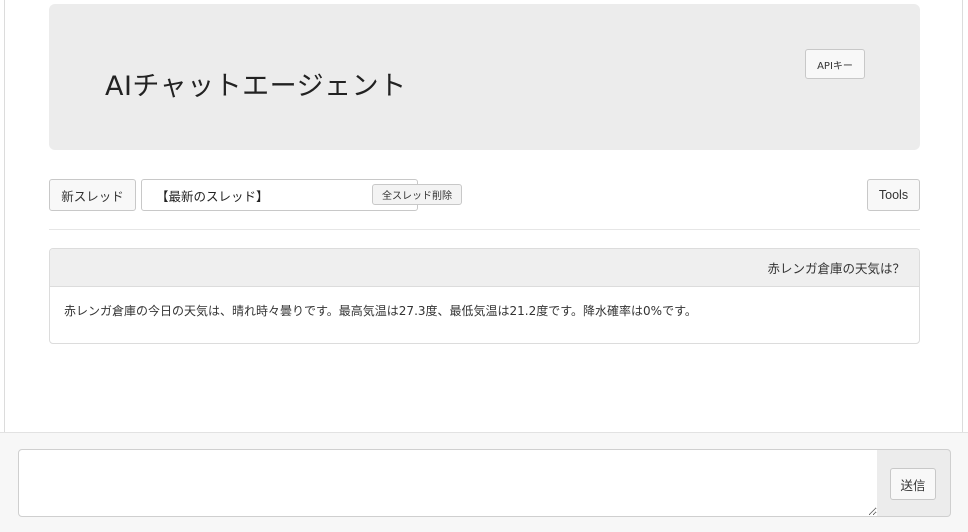 This screenshot has height=532, width=968. I want to click on thread-toolbar: 新スレッド 【最新のスレッド】 全スレッド削除 Tools, so click(484, 195).